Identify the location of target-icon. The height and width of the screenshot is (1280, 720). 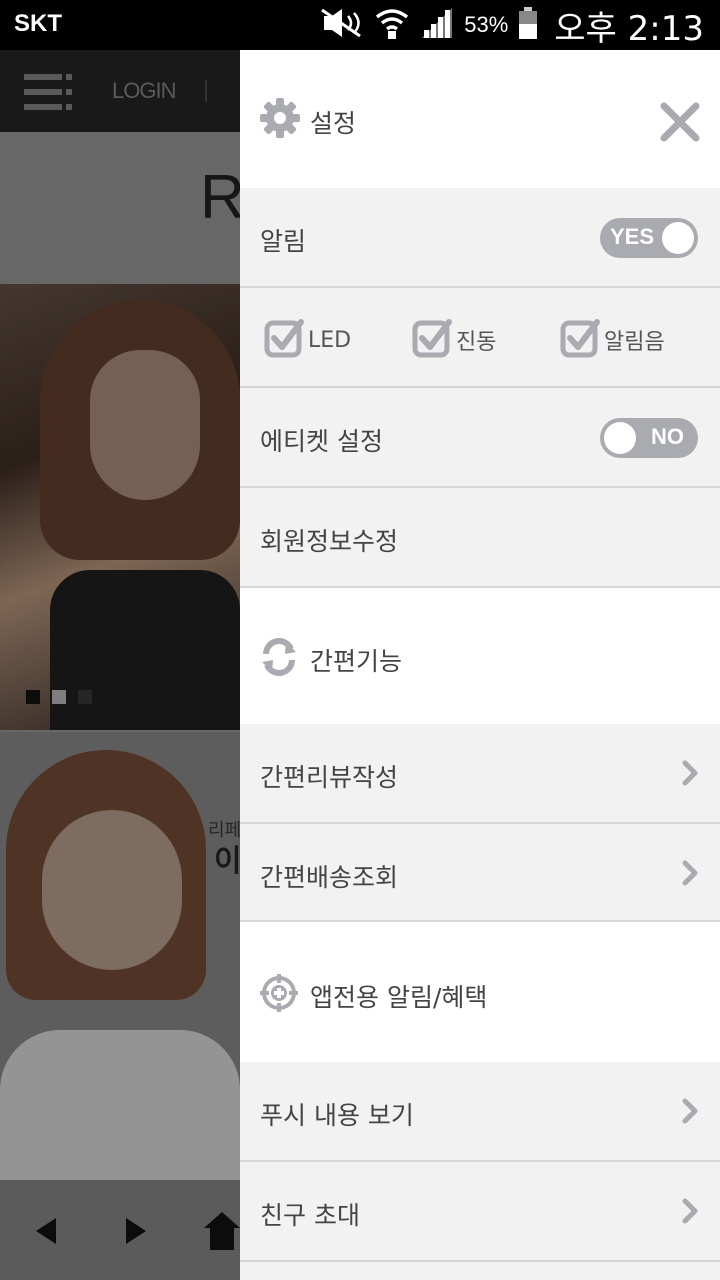
(279, 995).